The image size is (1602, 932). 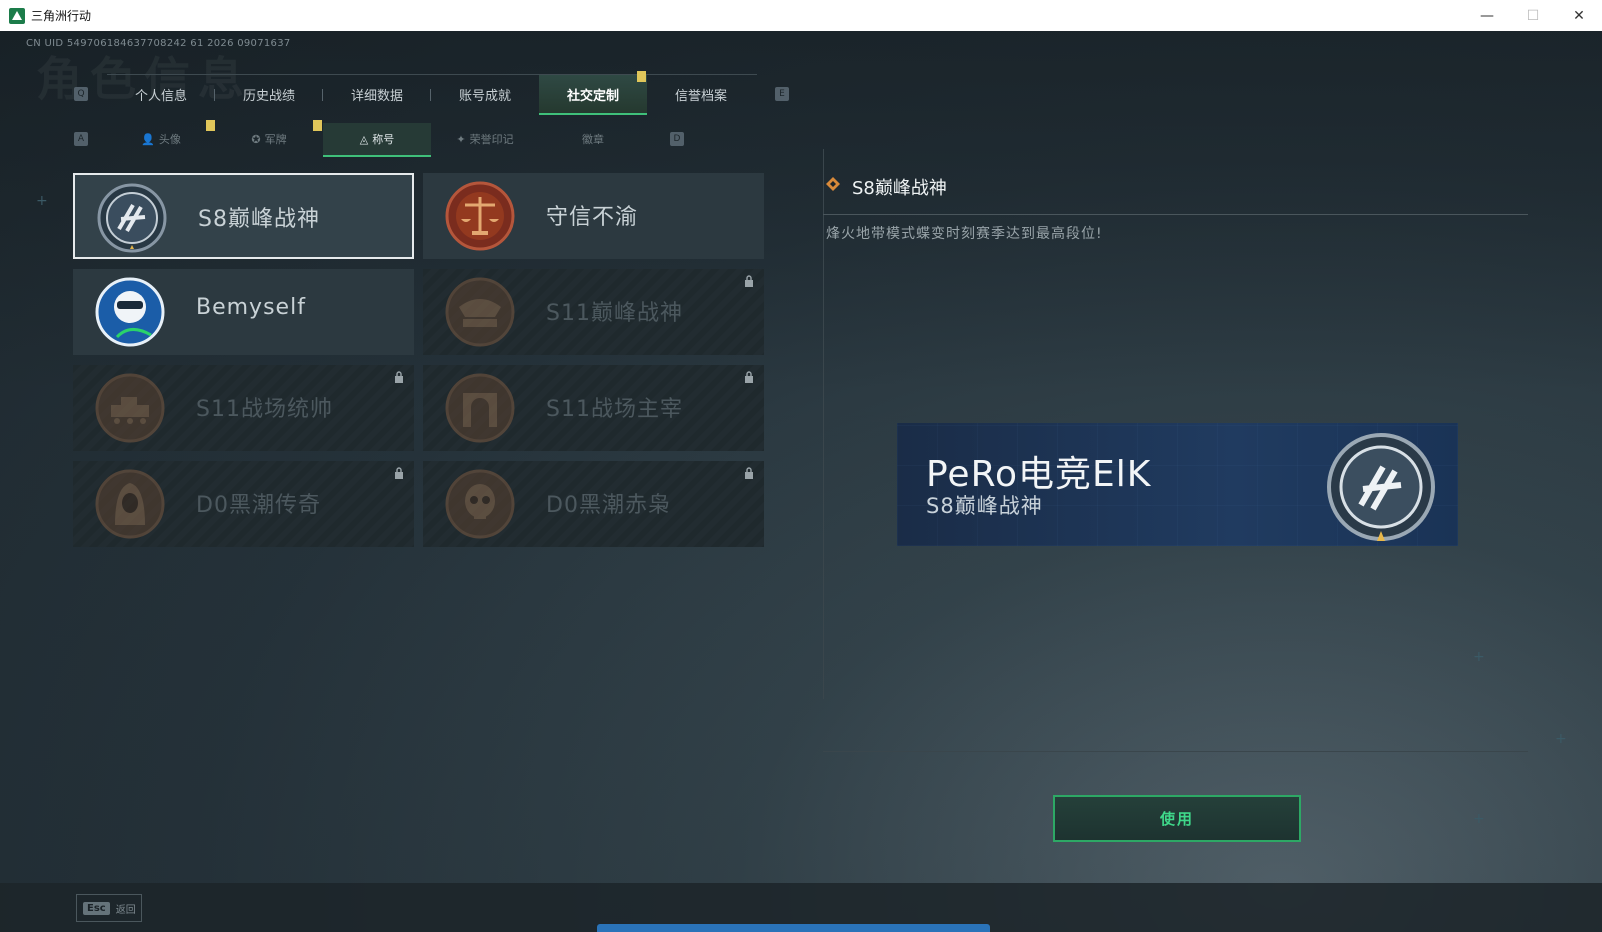 I want to click on app-logo-icon, so click(x=17, y=15).